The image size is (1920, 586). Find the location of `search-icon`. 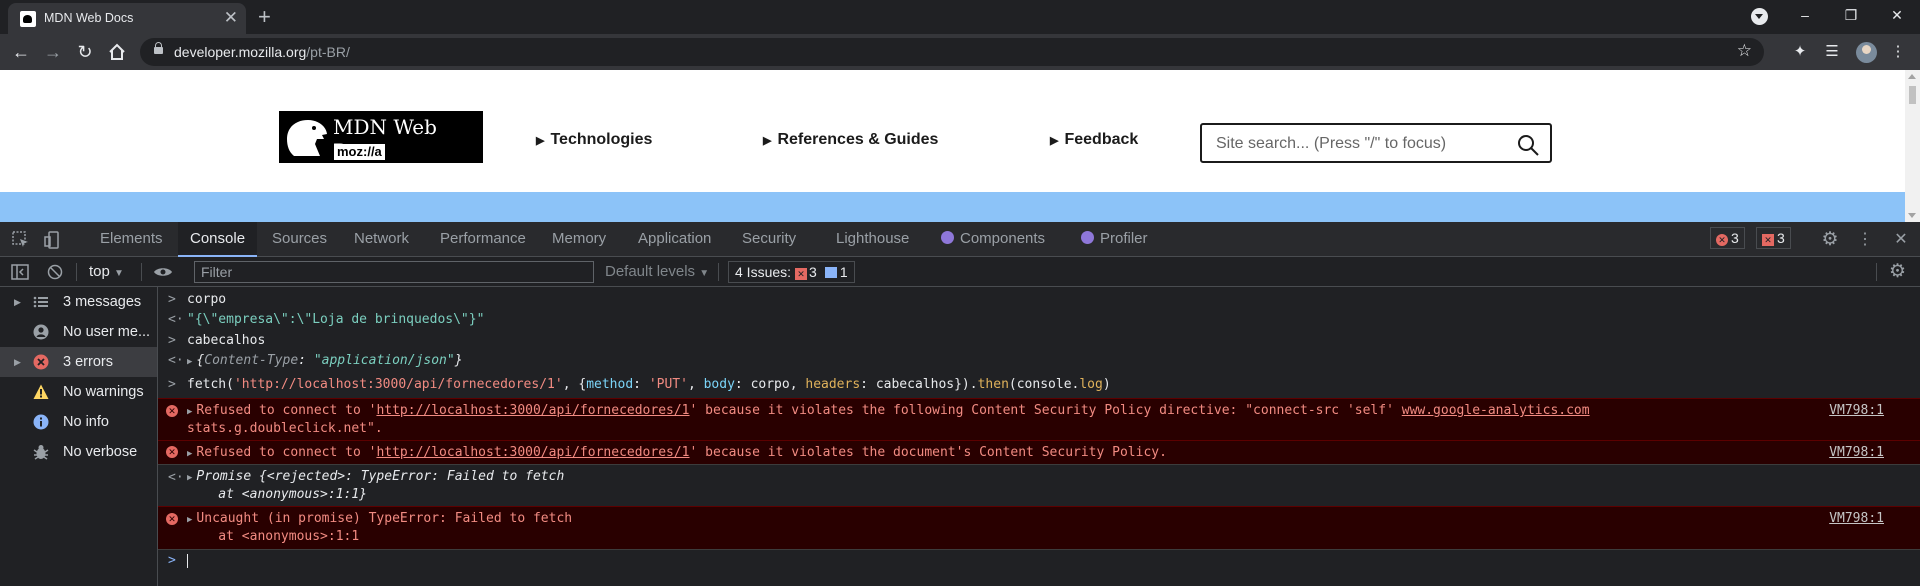

search-icon is located at coordinates (1528, 145).